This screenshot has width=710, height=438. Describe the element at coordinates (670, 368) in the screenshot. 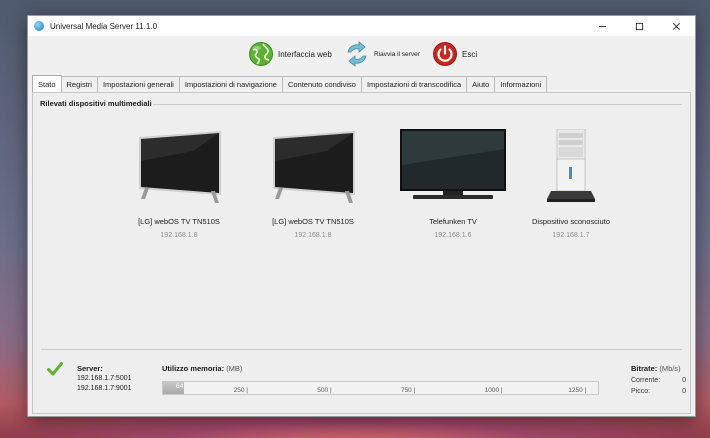

I see `bitrate-unit: (Mb/s)` at that location.